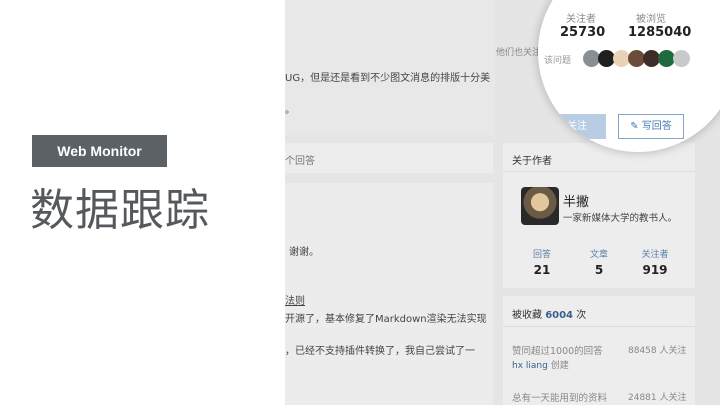  I want to click on collection-item-title: 赞同超过1000的回答, so click(557, 350).